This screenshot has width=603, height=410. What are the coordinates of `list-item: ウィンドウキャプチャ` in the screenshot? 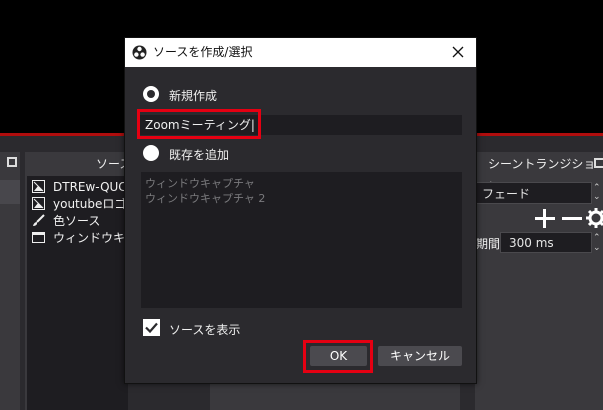 It's located at (200, 183).